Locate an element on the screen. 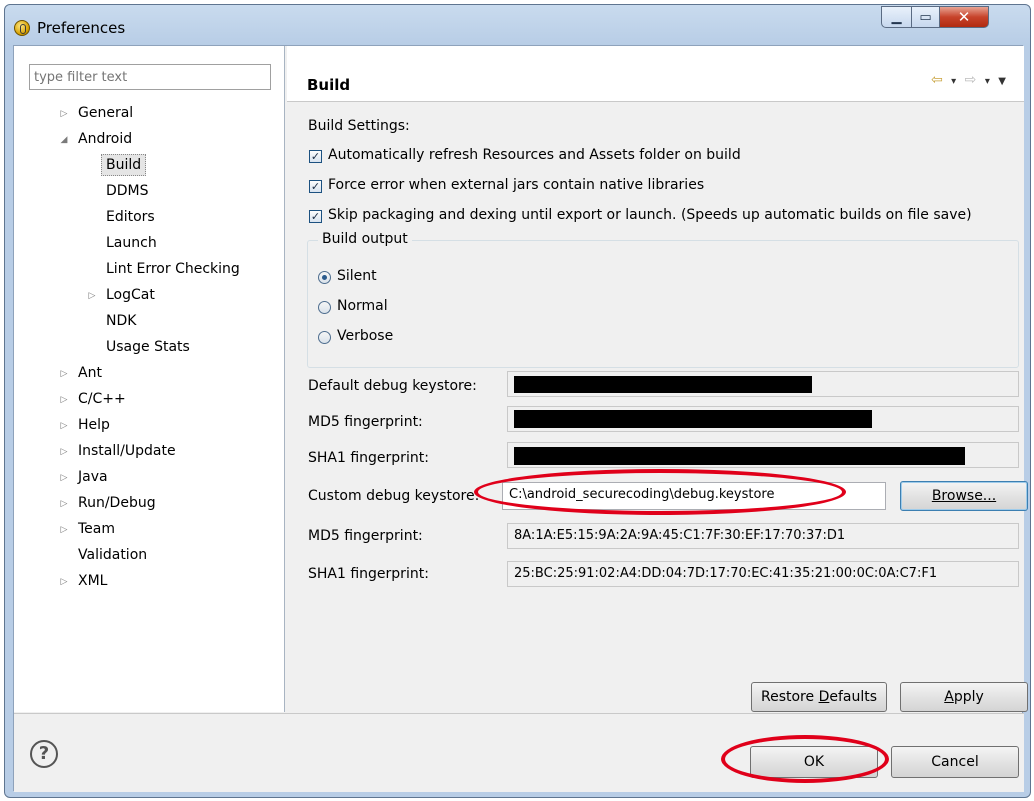  ok-button-label: OK is located at coordinates (814, 762).